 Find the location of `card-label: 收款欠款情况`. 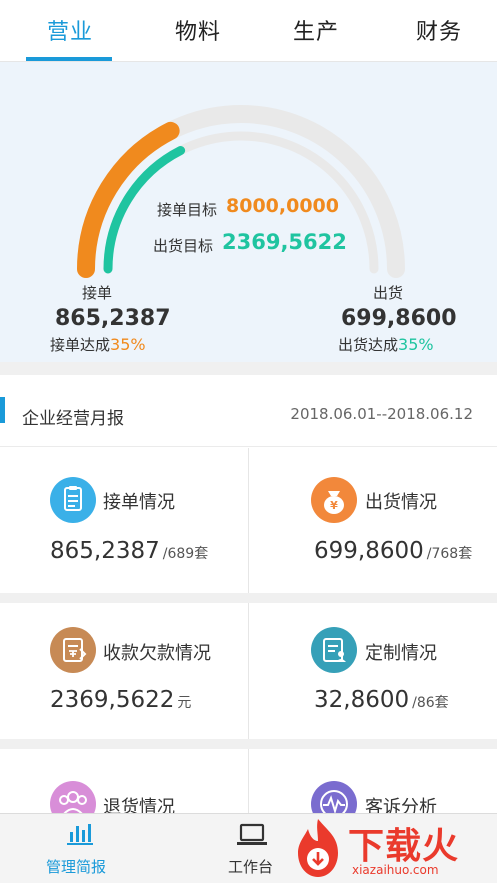

card-label: 收款欠款情况 is located at coordinates (157, 653).